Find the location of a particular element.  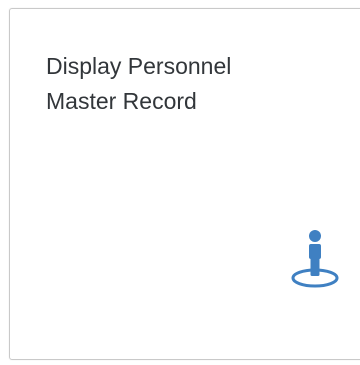

person-placeholder-icon is located at coordinates (315, 260).